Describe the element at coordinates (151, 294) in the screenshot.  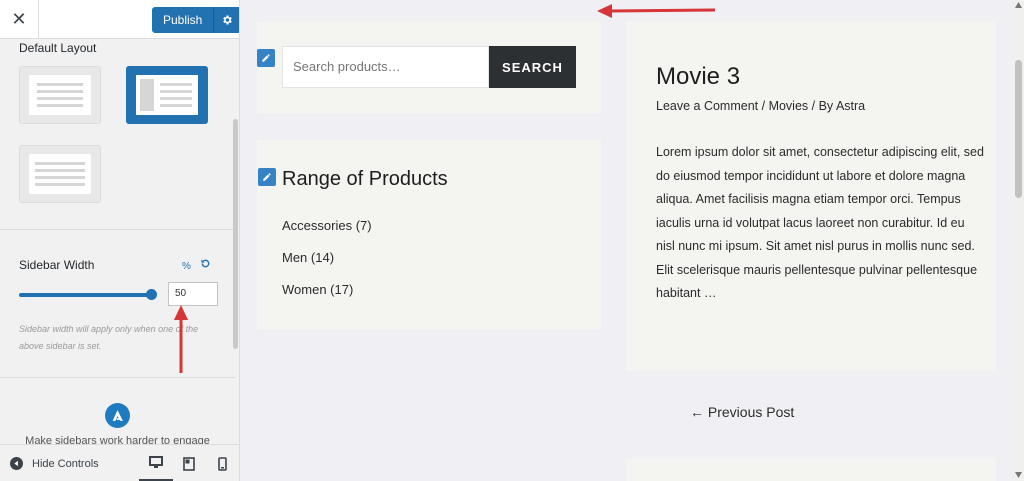
I see `slider-handle` at that location.